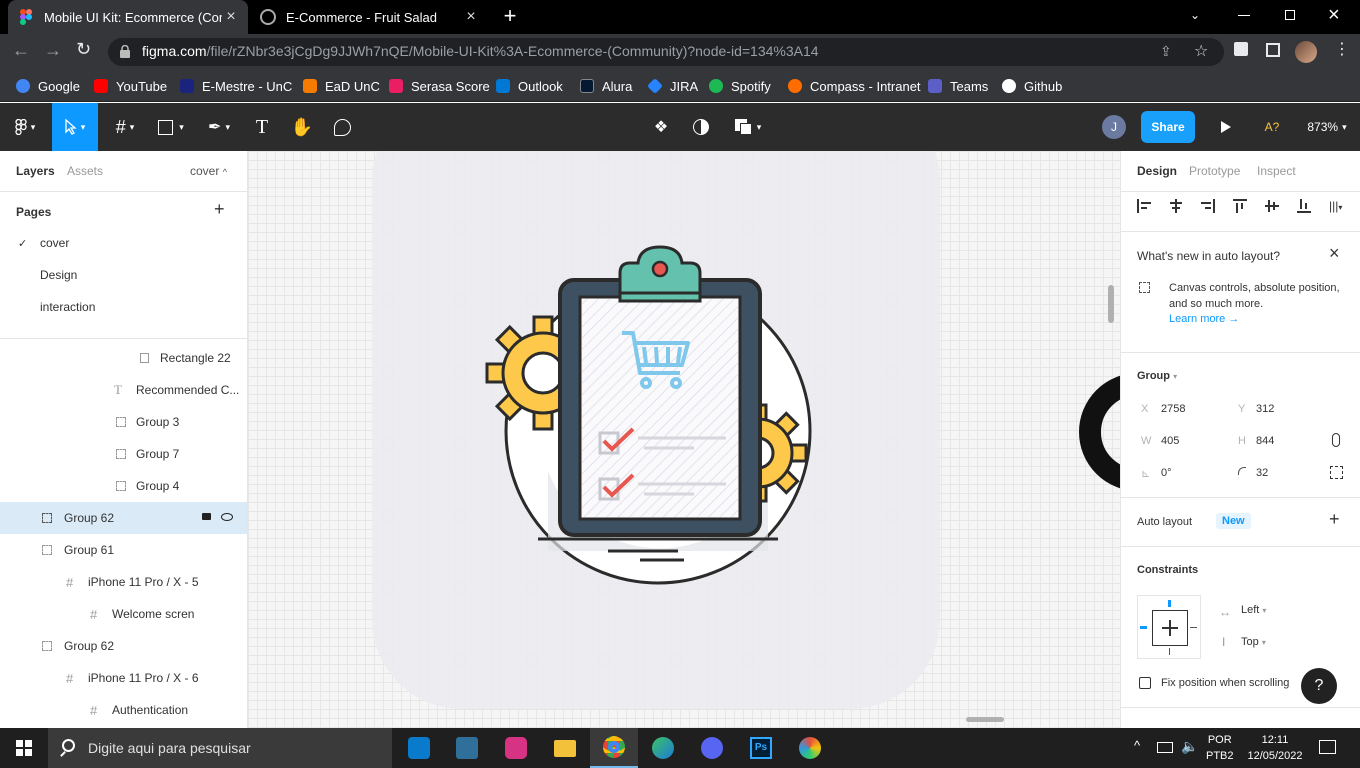 The image size is (1360, 768). What do you see at coordinates (236, 86) in the screenshot?
I see `bookmark-emestre: E-Mestre - UnC` at bounding box center [236, 86].